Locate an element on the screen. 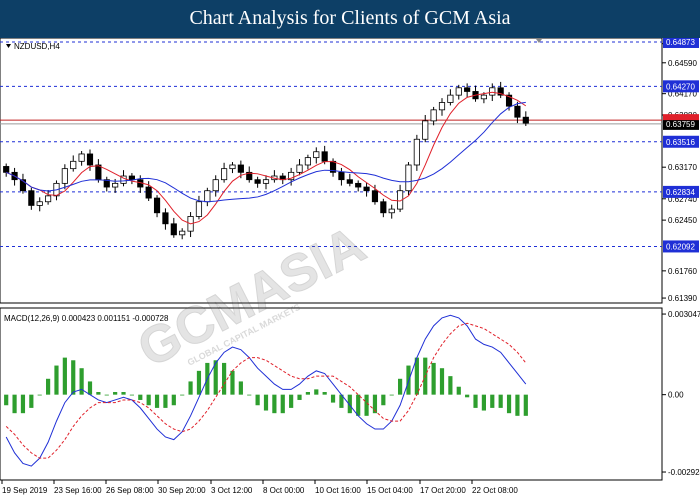  symbol-label: NZDUSD,H4 is located at coordinates (37, 46).